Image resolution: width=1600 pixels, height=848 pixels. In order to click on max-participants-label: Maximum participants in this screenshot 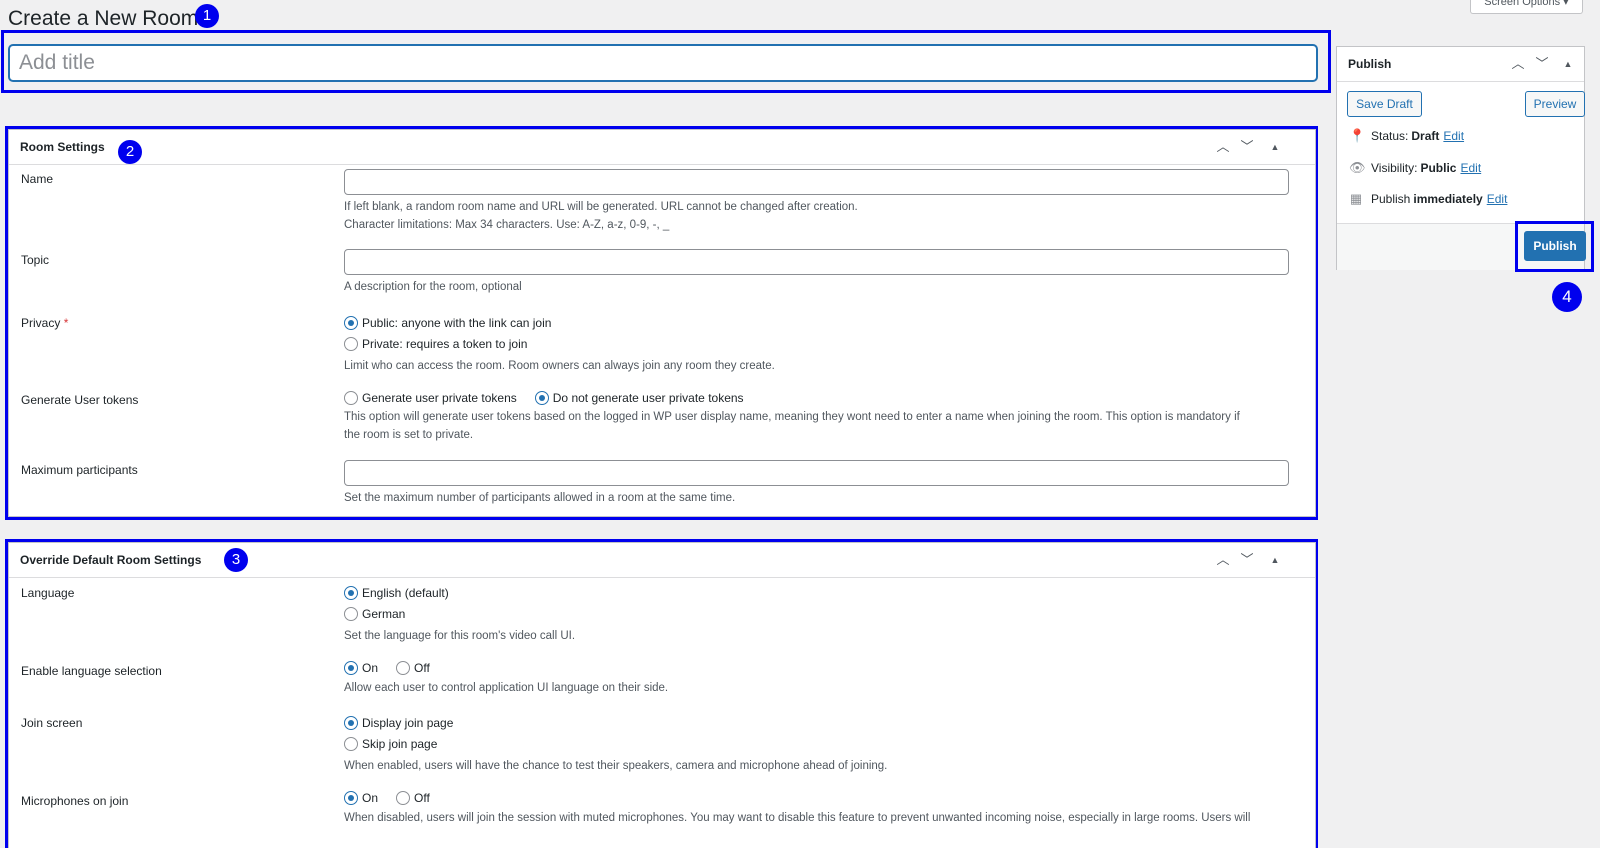, I will do `click(79, 470)`.